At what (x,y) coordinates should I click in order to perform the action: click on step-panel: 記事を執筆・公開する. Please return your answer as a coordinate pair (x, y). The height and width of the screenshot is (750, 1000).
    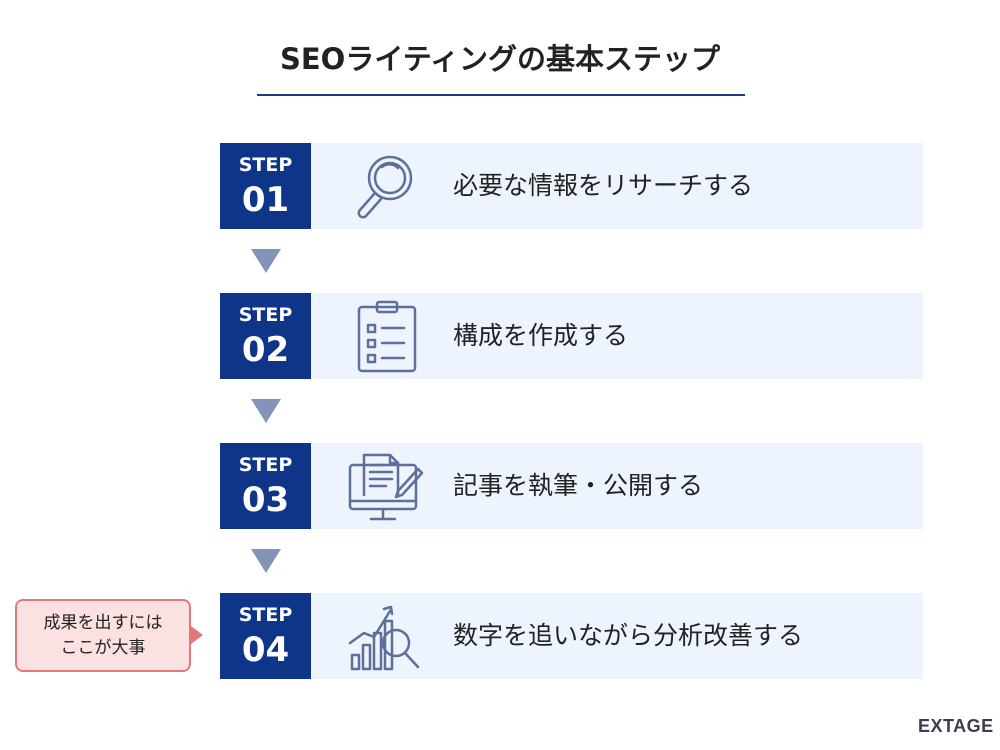
    Looking at the image, I should click on (617, 486).